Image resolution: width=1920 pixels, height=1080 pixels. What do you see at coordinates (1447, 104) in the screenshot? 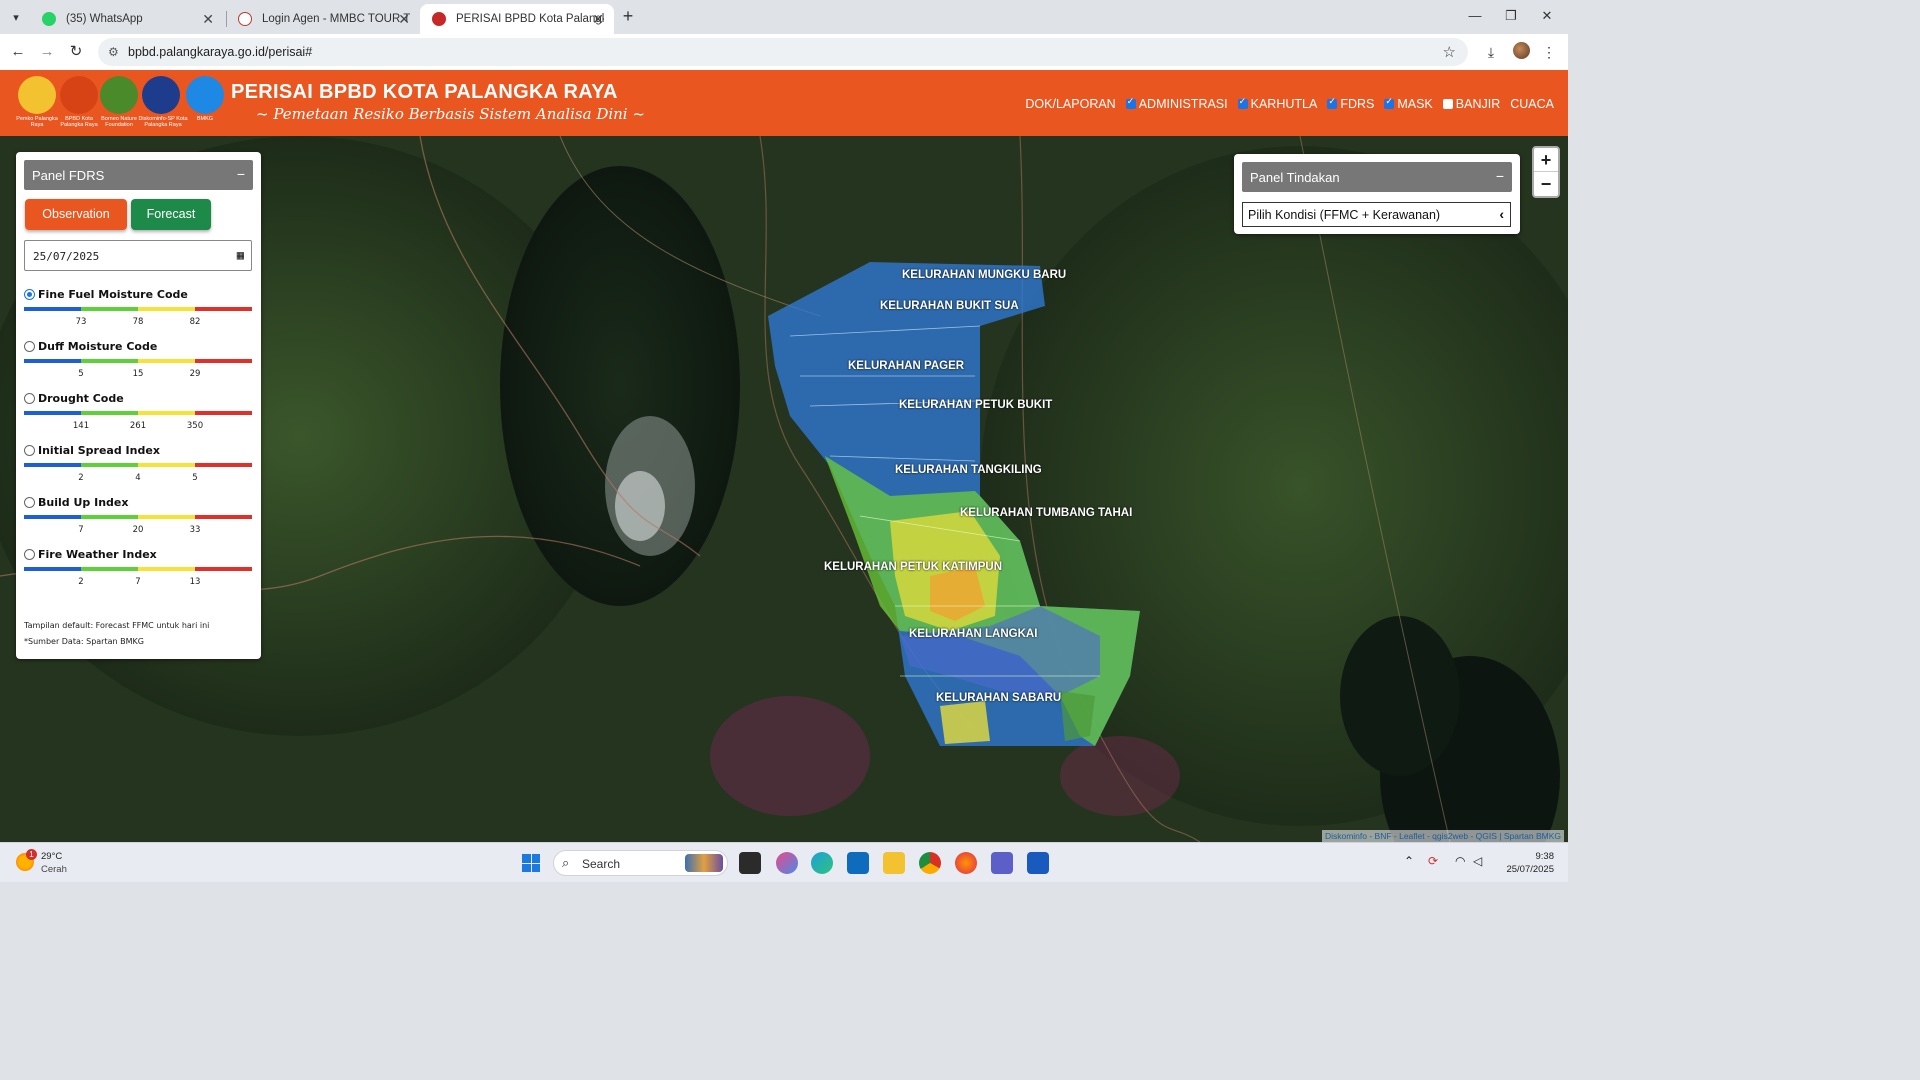
I see `checkbox-banjir` at bounding box center [1447, 104].